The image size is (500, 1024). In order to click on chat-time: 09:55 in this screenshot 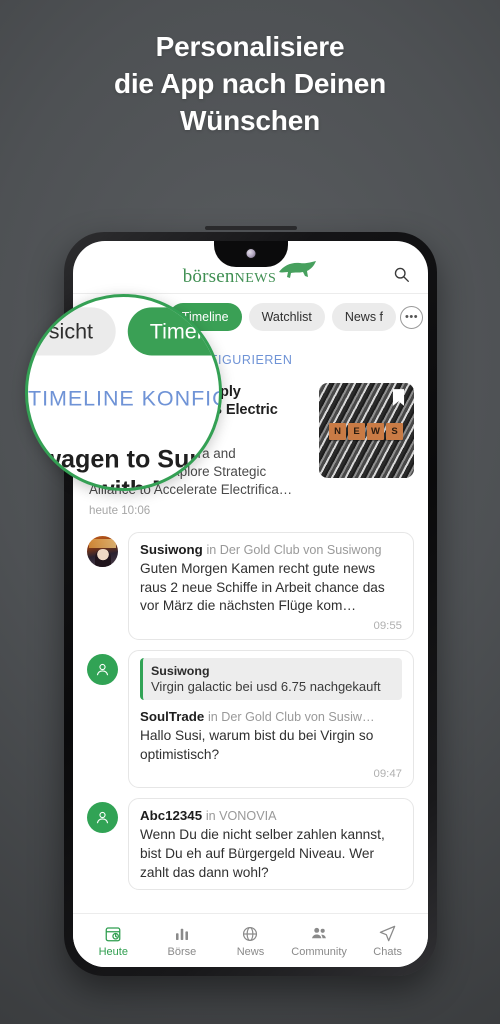, I will do `click(387, 625)`.